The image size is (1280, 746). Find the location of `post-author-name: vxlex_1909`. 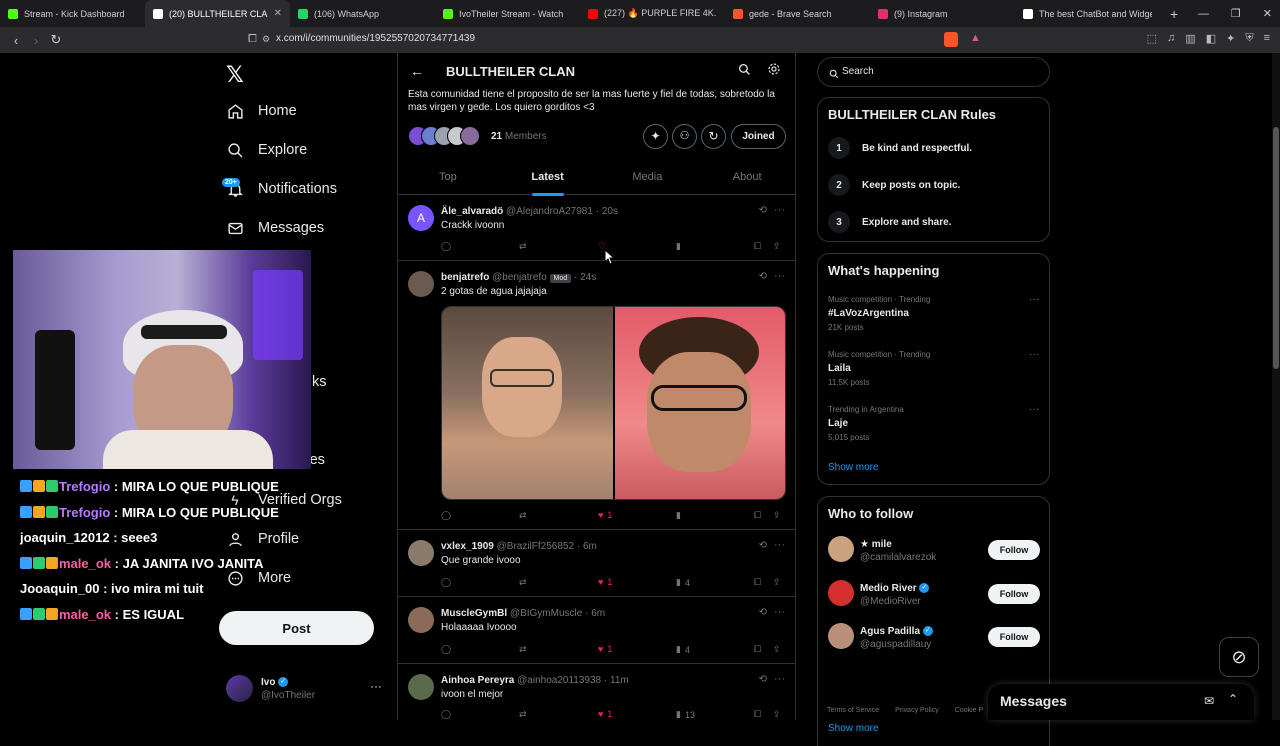

post-author-name: vxlex_1909 is located at coordinates (467, 546).